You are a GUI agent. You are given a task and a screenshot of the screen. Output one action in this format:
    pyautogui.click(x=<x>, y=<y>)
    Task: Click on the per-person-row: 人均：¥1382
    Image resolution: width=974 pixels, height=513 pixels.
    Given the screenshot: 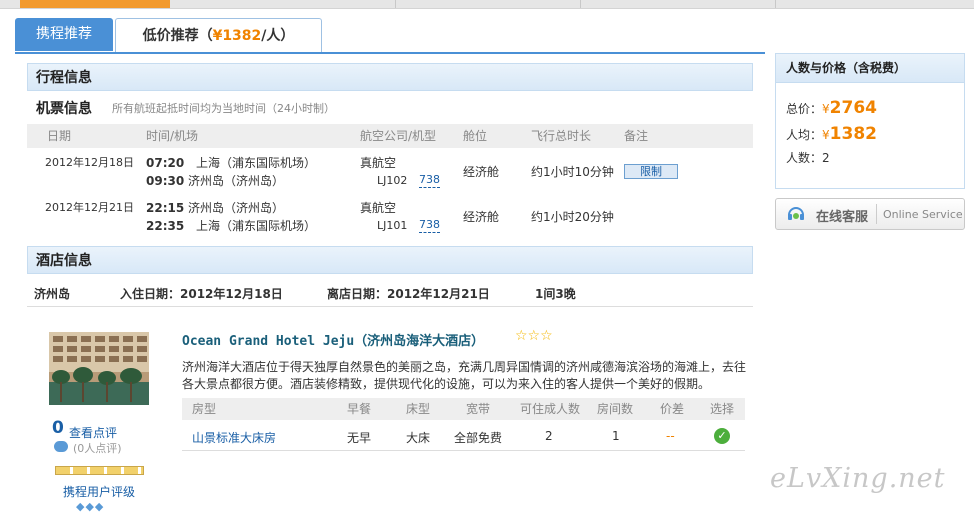 What is the action you would take?
    pyautogui.click(x=831, y=134)
    